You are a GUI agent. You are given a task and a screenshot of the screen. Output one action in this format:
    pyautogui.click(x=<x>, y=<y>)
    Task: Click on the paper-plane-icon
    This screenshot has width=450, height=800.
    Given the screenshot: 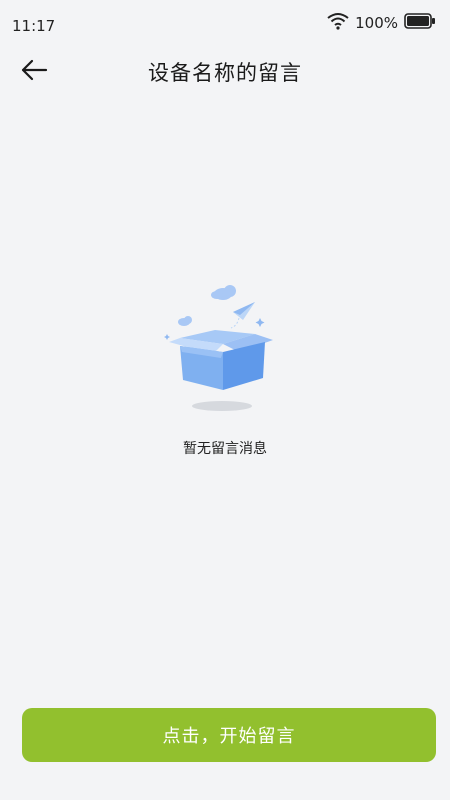 What is the action you would take?
    pyautogui.click(x=242, y=315)
    